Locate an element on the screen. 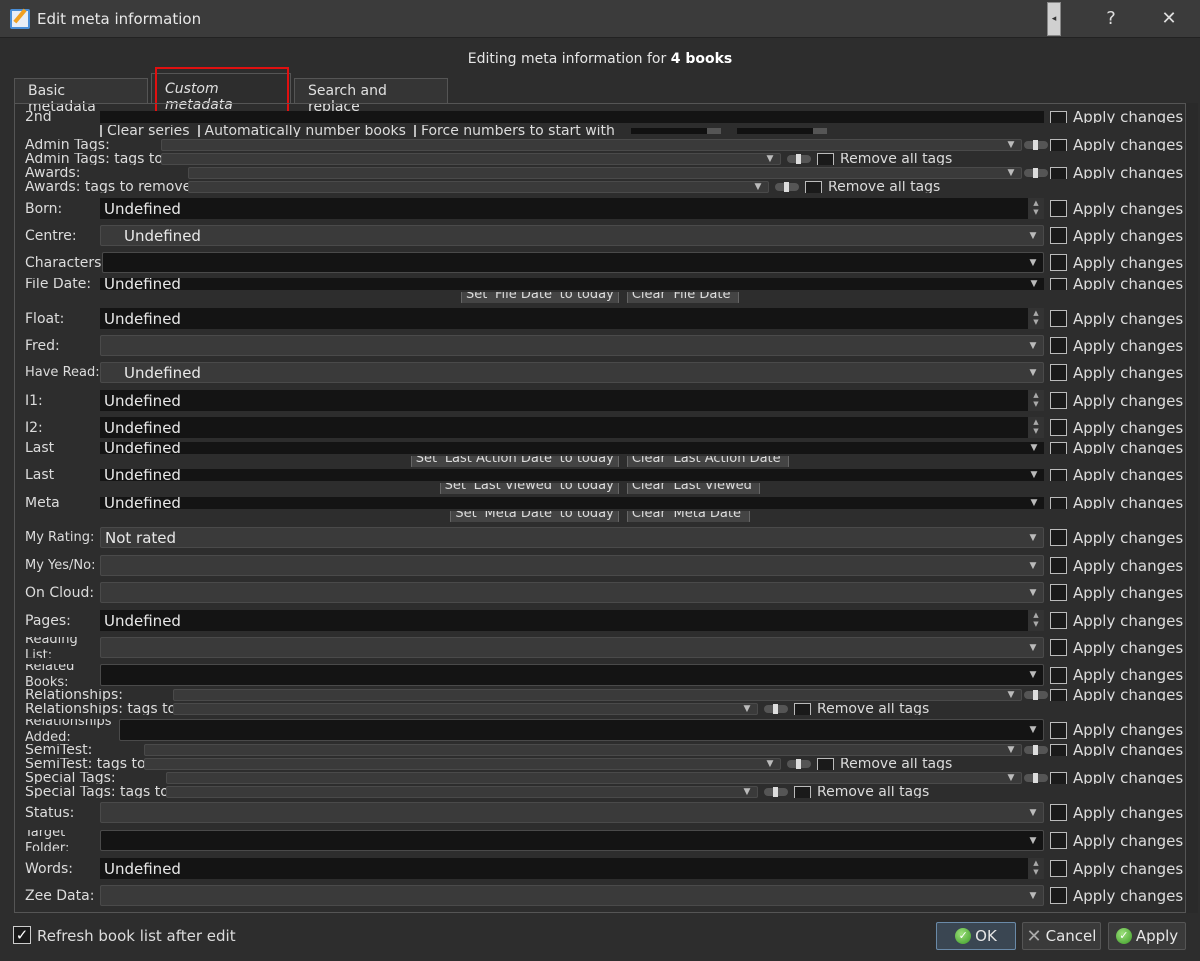  remove-all-tags: Remove all tags is located at coordinates (872, 187).